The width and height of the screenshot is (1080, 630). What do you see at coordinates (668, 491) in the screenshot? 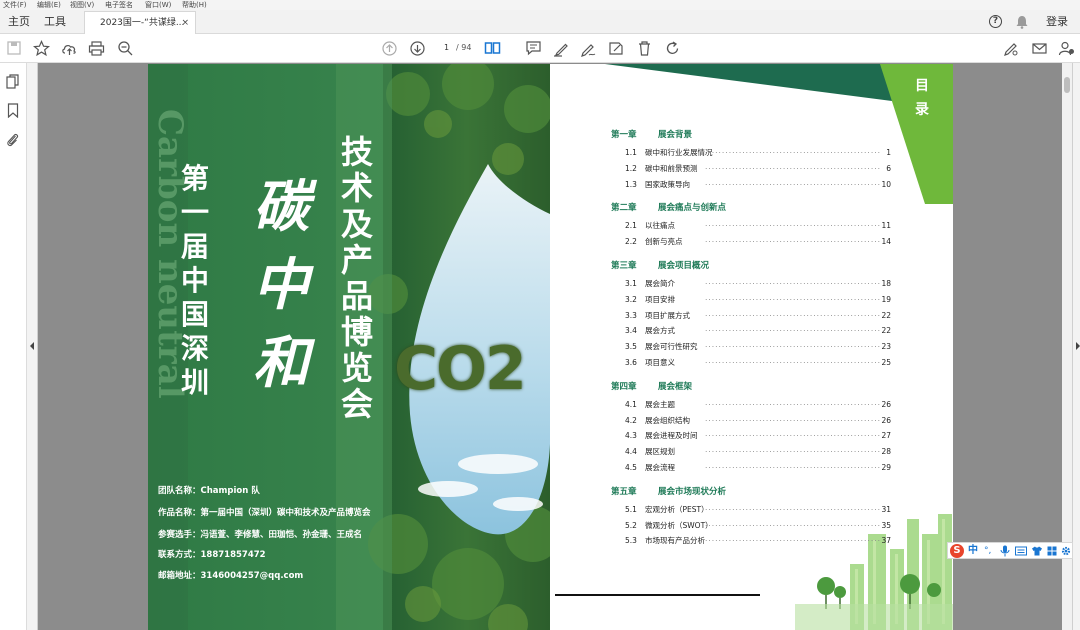
I see `toc-chapter: 第五章 展会市场现状分析` at bounding box center [668, 491].